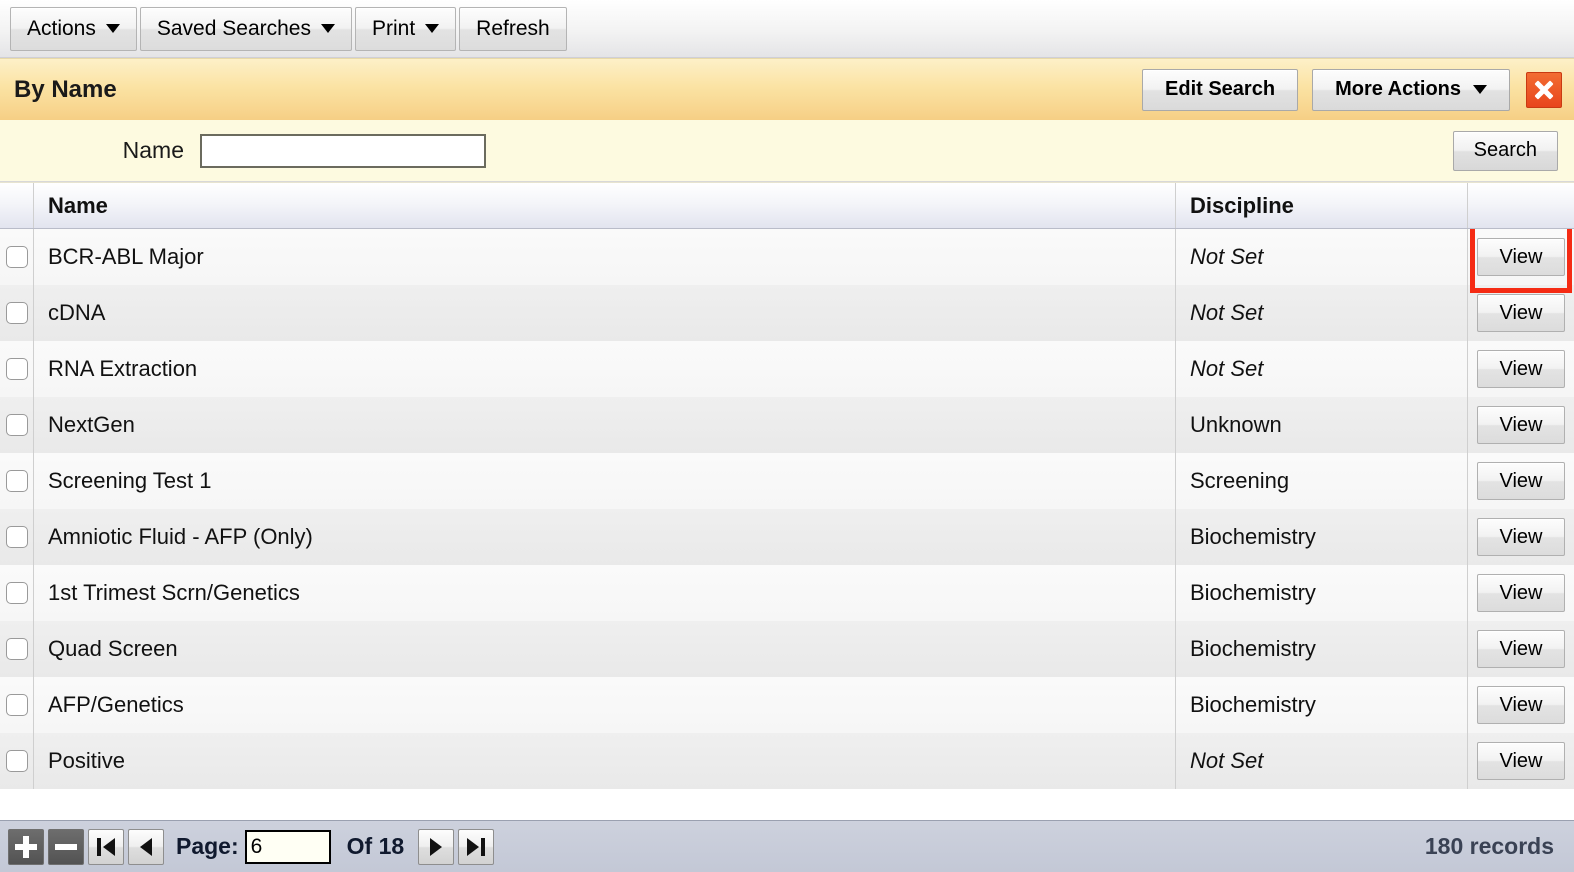 Image resolution: width=1574 pixels, height=872 pixels. Describe the element at coordinates (605, 537) in the screenshot. I see `row-name-cell: Amniotic Fluid - AFP (Only)` at that location.